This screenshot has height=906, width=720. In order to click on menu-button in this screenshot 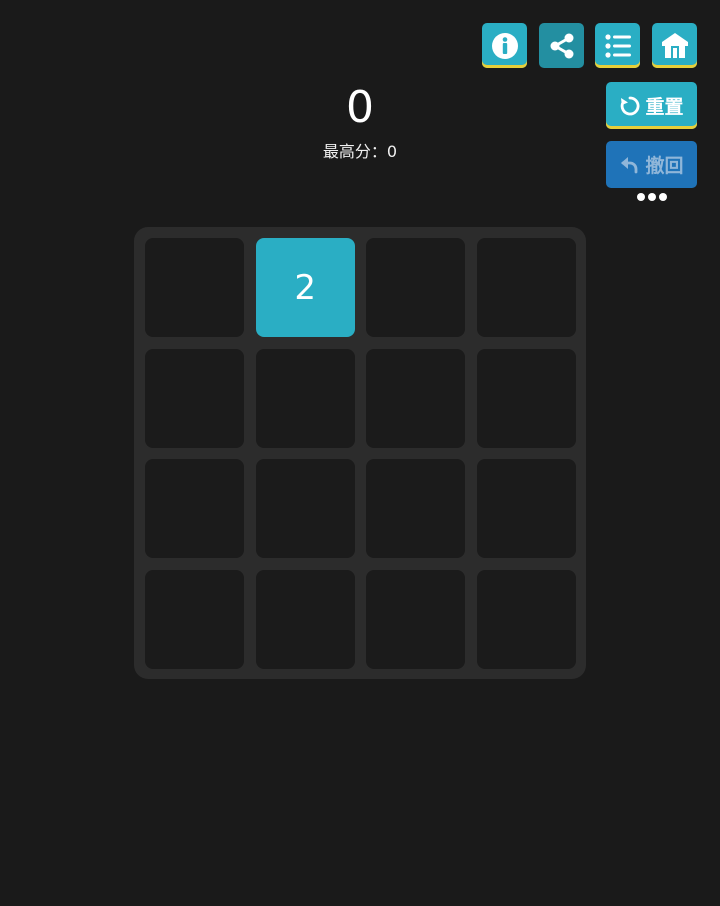, I will do `click(617, 45)`.